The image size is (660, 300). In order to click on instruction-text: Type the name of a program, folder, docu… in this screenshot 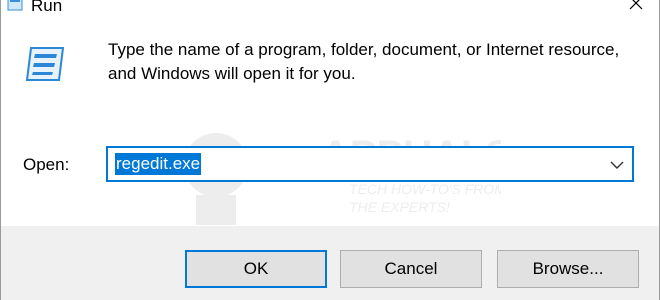, I will do `click(364, 61)`.